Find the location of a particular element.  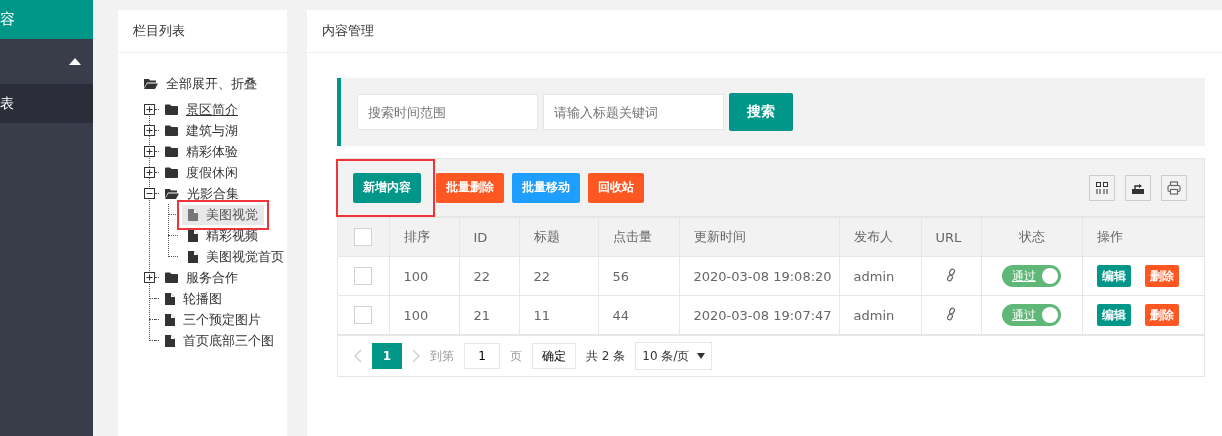

tree-node: 光影合集 is located at coordinates (213, 193).